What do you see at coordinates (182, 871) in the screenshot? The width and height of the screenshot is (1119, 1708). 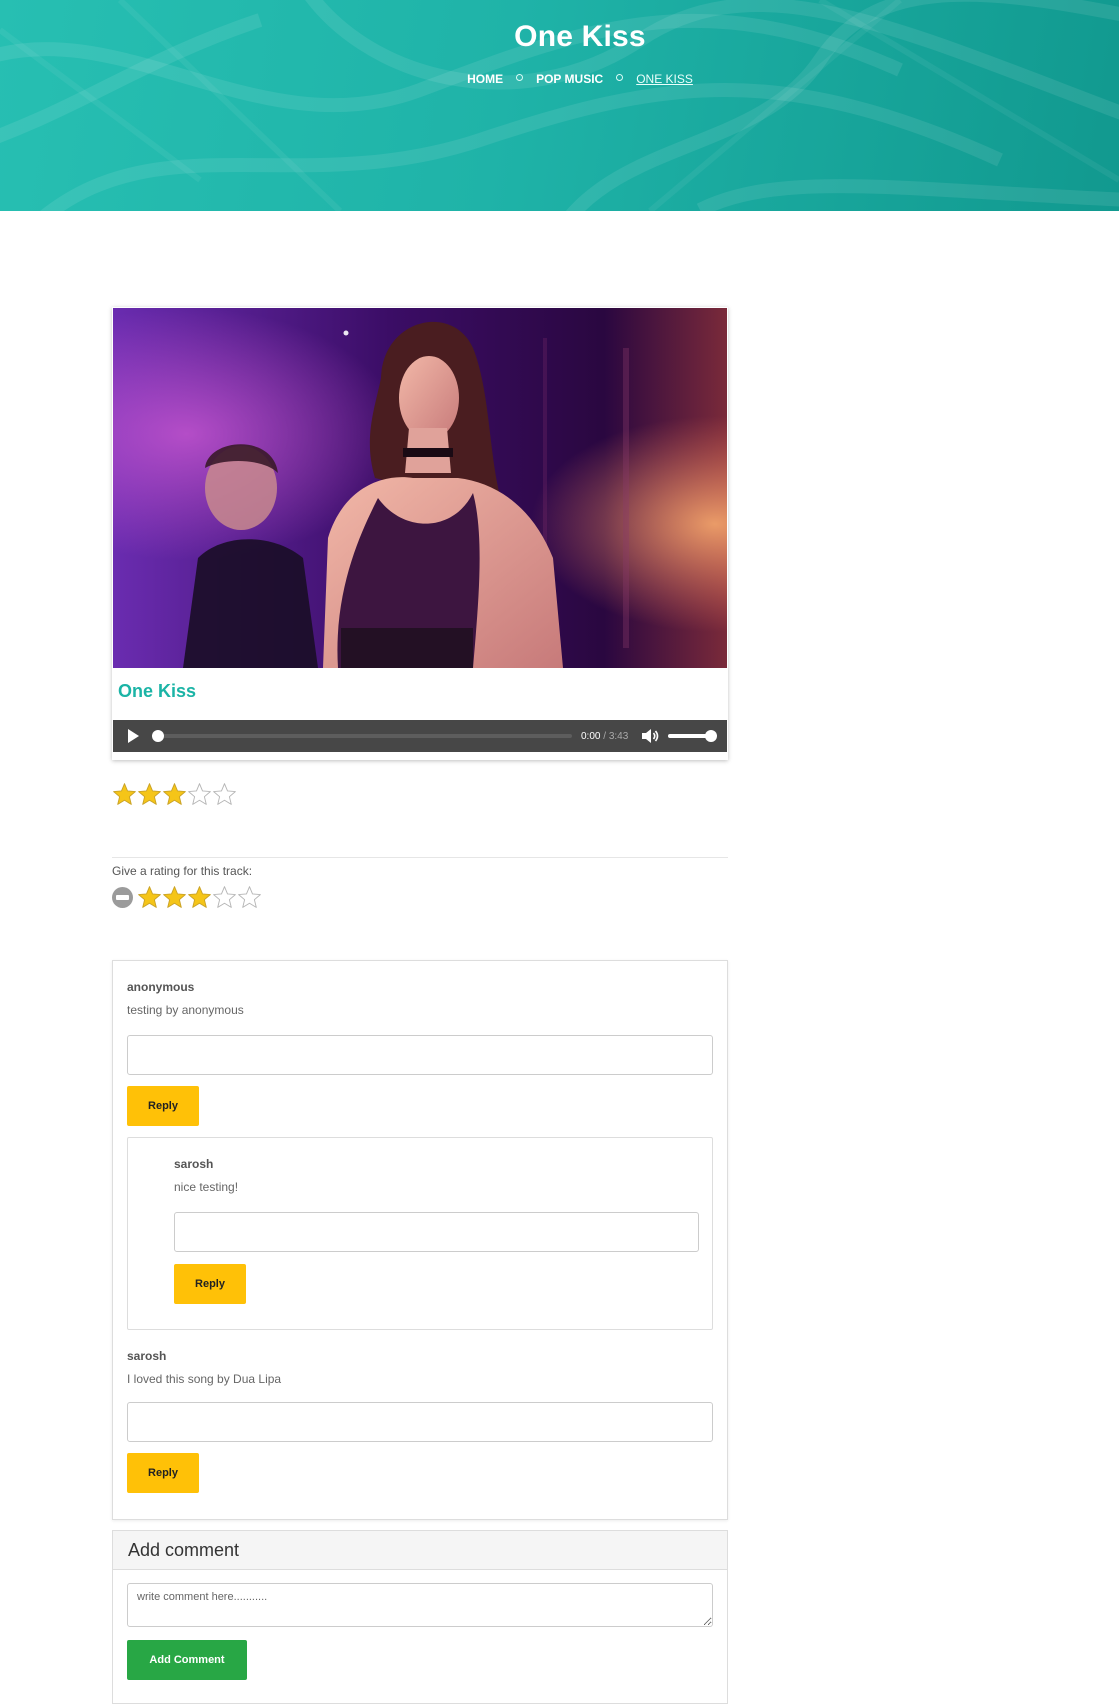 I see `rating-prompt: Give a rating for this track:` at bounding box center [182, 871].